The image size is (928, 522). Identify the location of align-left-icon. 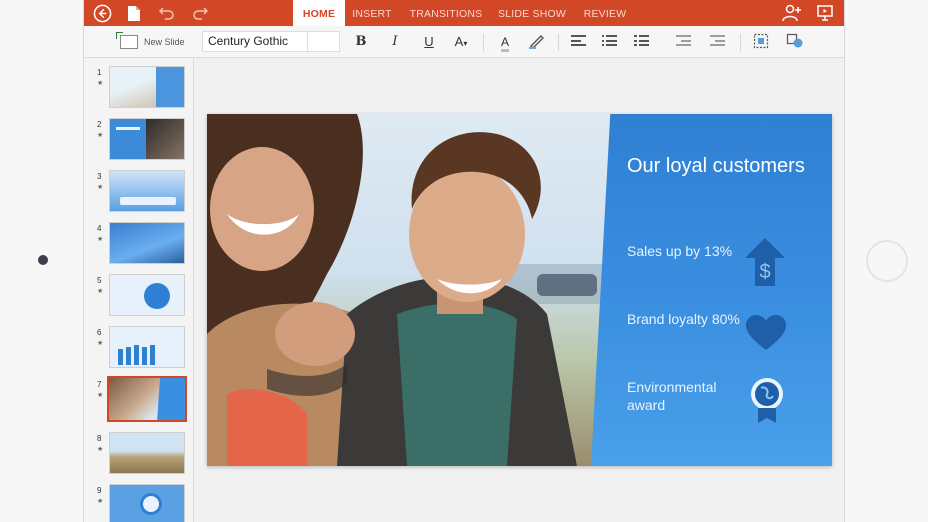
(578, 41).